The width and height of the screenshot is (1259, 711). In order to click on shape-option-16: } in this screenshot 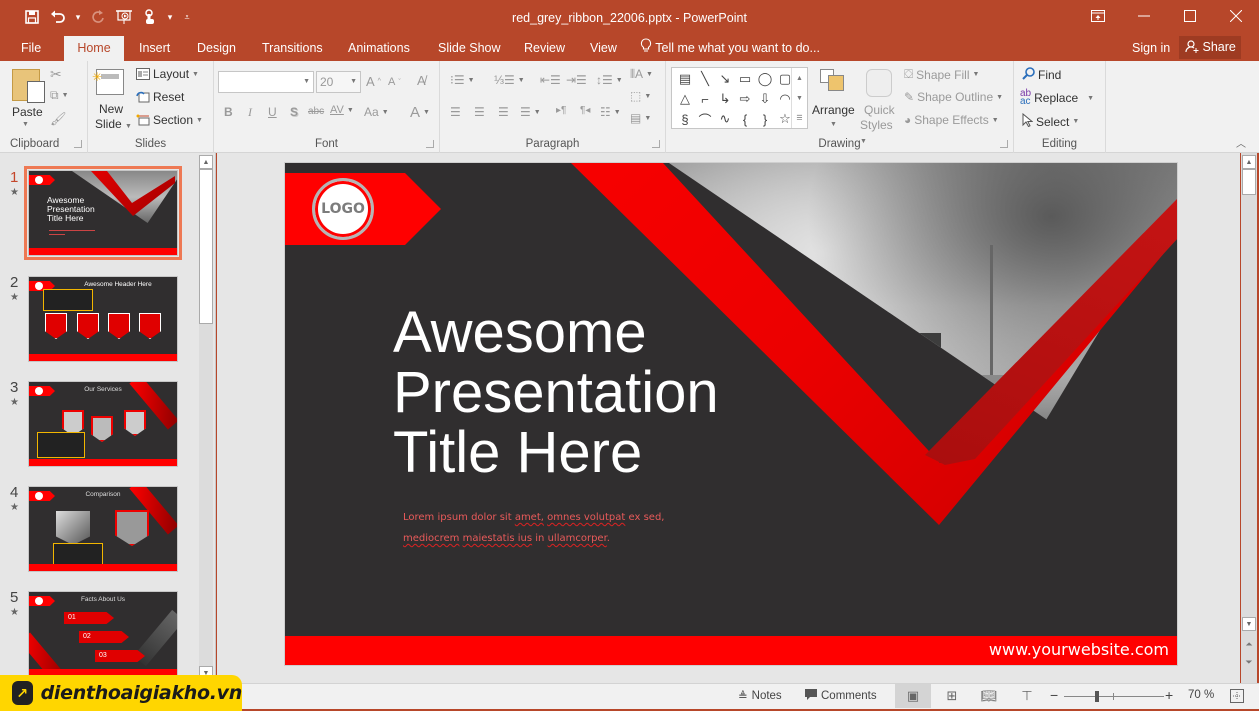, I will do `click(765, 119)`.